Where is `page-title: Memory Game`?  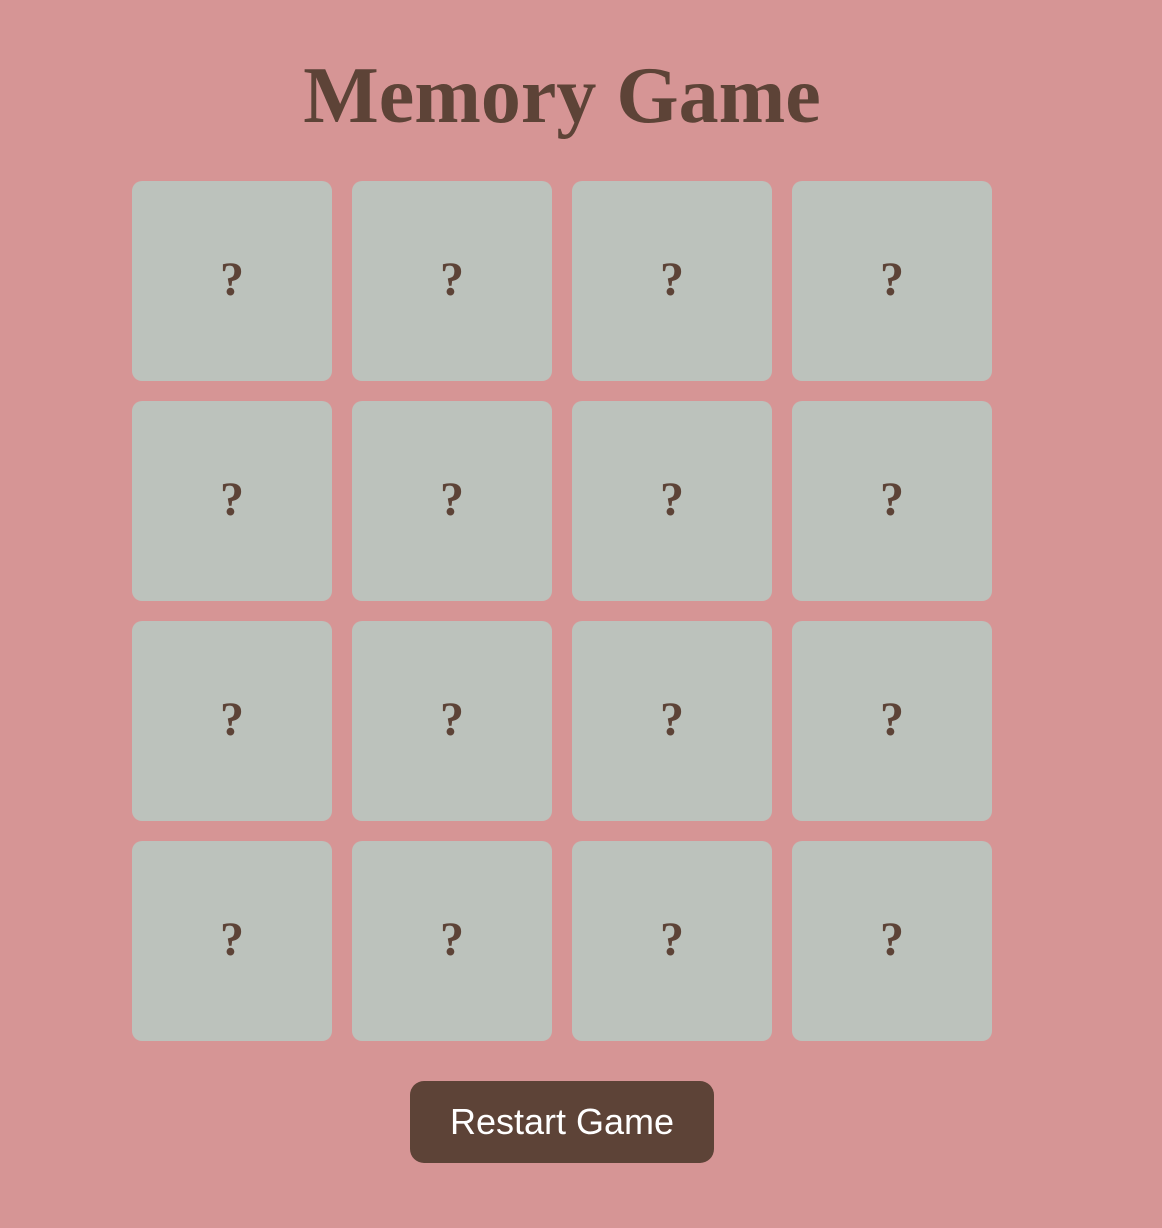
page-title: Memory Game is located at coordinates (562, 96).